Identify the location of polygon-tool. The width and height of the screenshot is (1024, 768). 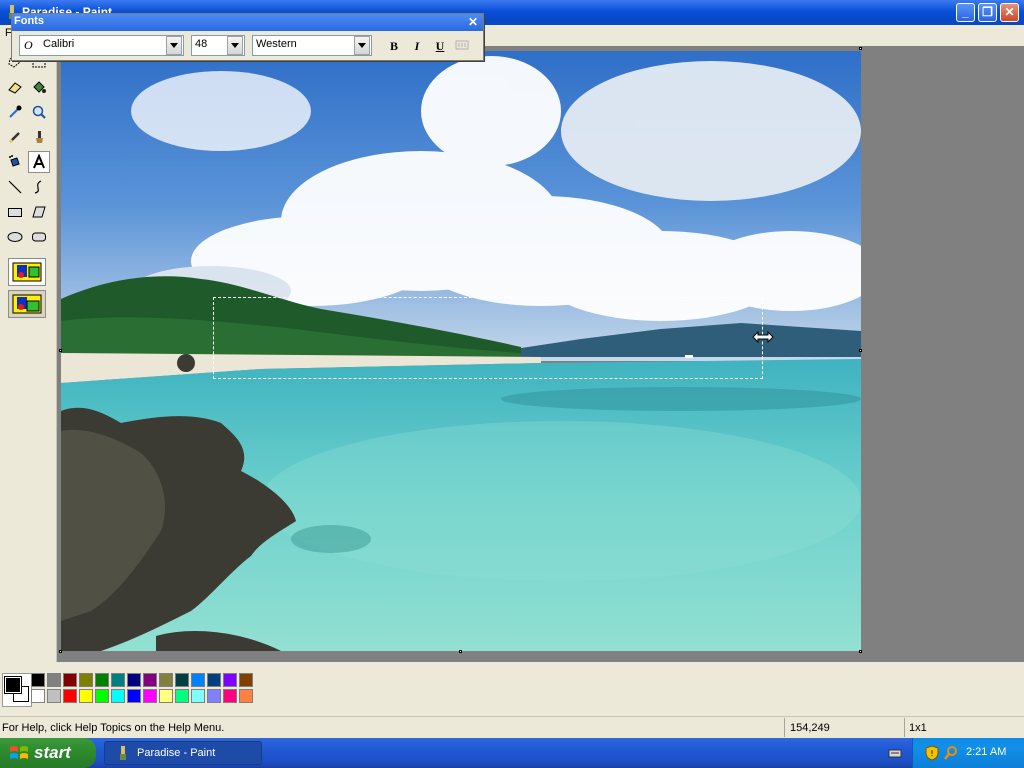
(39, 212).